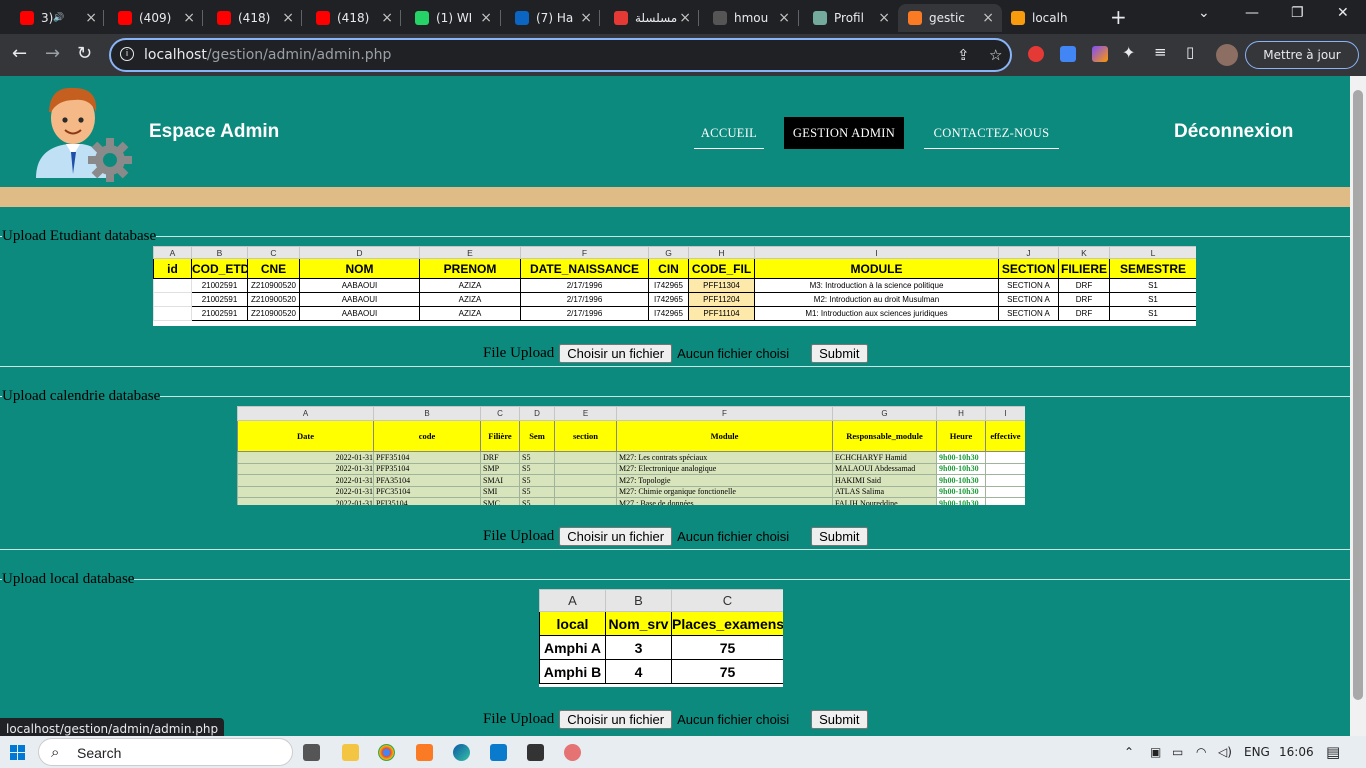  What do you see at coordinates (1257, 752) in the screenshot?
I see `language-indicator: ENG` at bounding box center [1257, 752].